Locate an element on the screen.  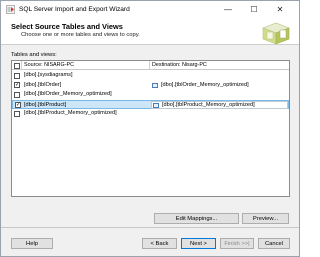
select-all-checkbox is located at coordinates (17, 65).